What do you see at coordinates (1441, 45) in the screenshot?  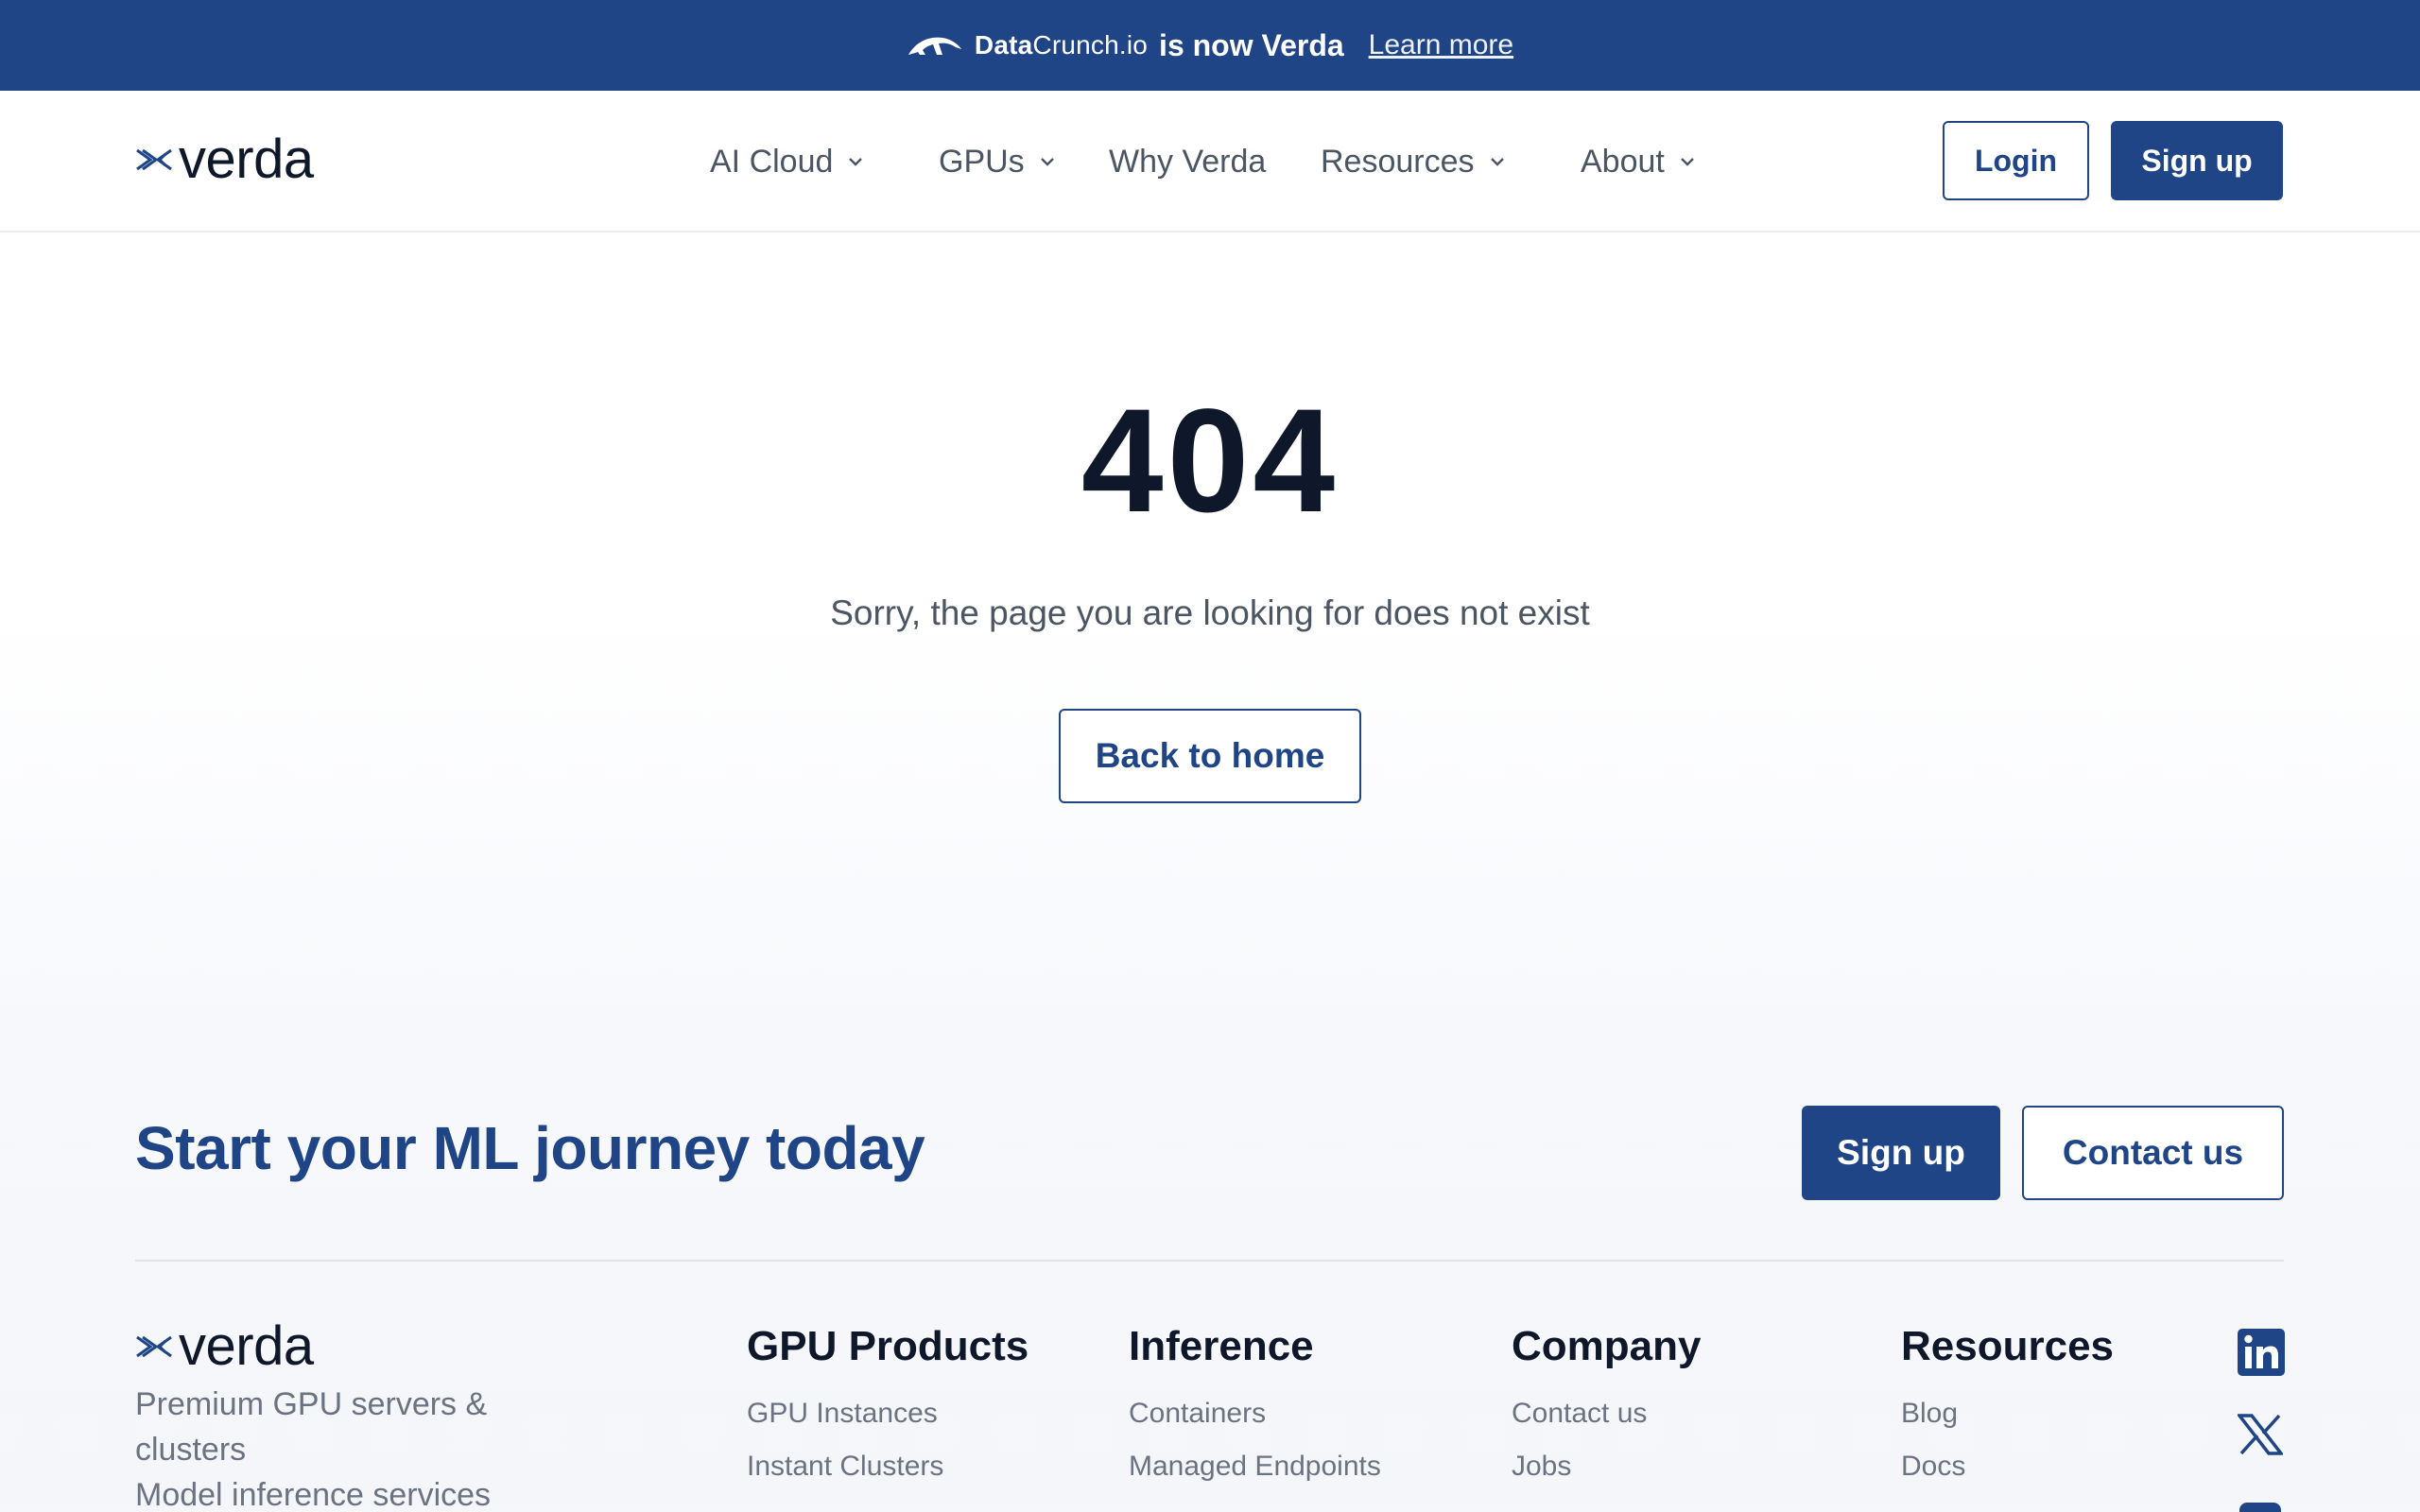 I see `learn-more-link: Learn more` at bounding box center [1441, 45].